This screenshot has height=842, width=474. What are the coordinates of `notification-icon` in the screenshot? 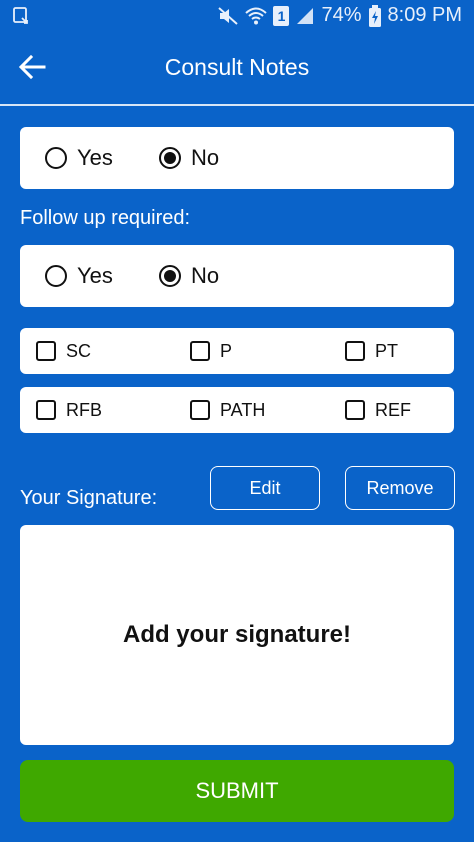 It's located at (22, 18).